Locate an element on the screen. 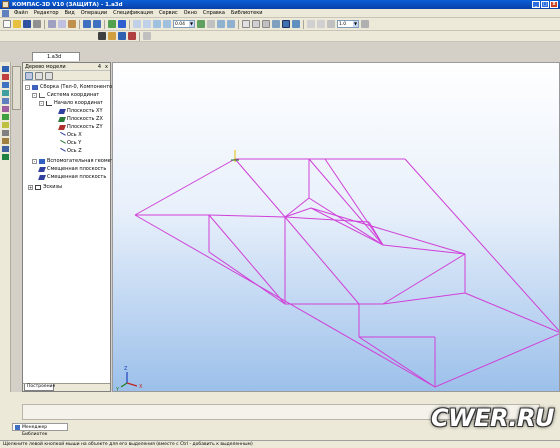 The width and height of the screenshot is (560, 448). step-combo: 1.0 ▼ is located at coordinates (348, 24).